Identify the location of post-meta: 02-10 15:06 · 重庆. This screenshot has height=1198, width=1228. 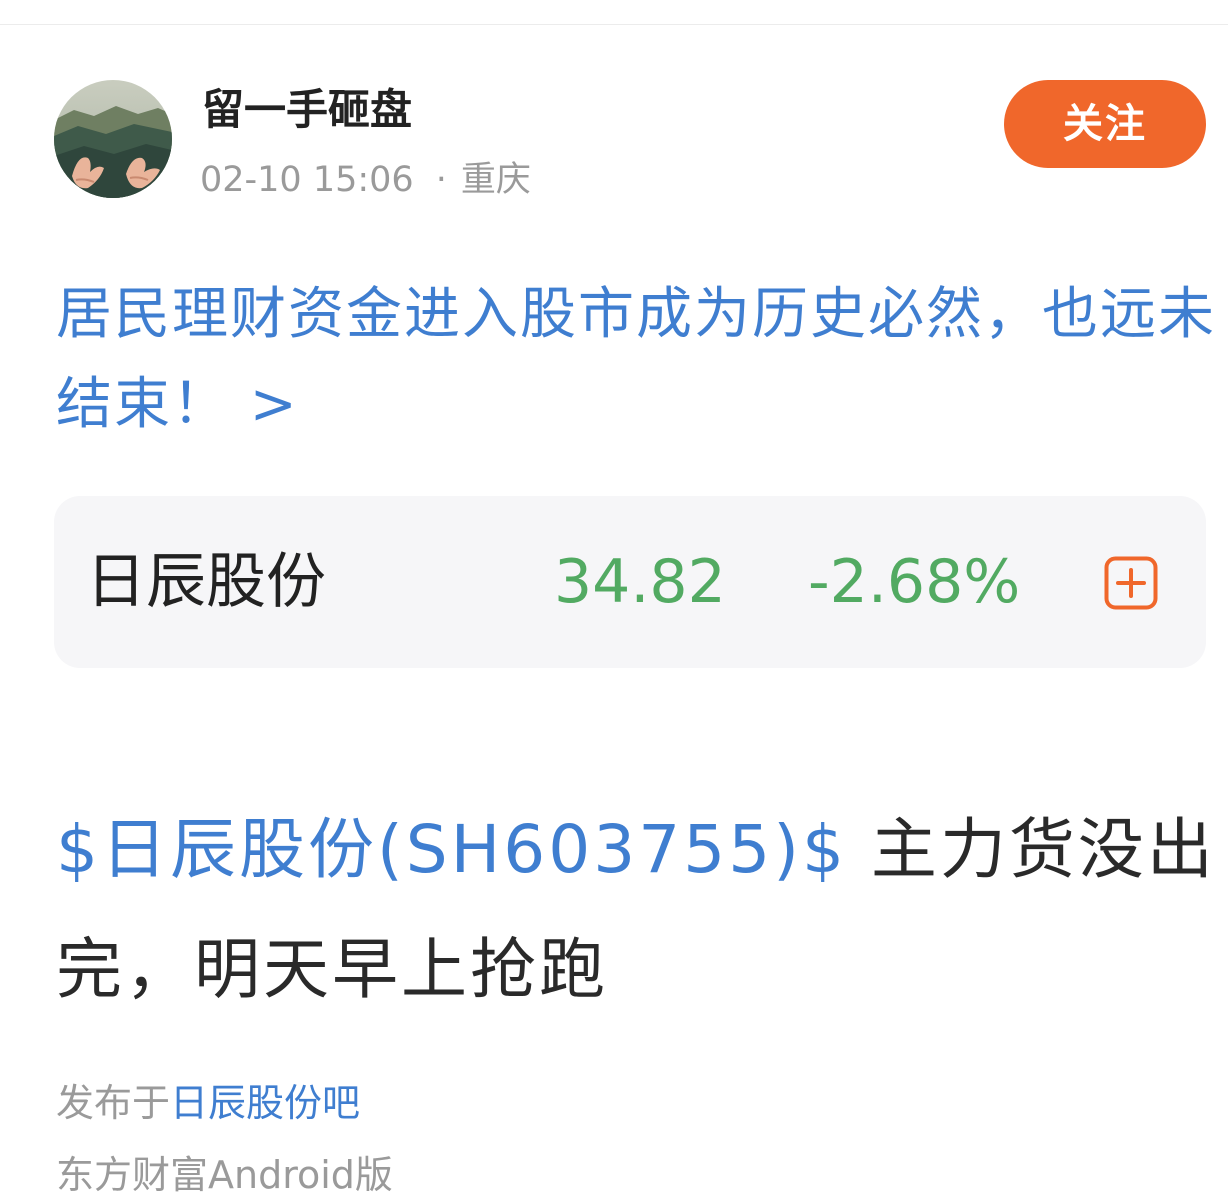
(365, 180).